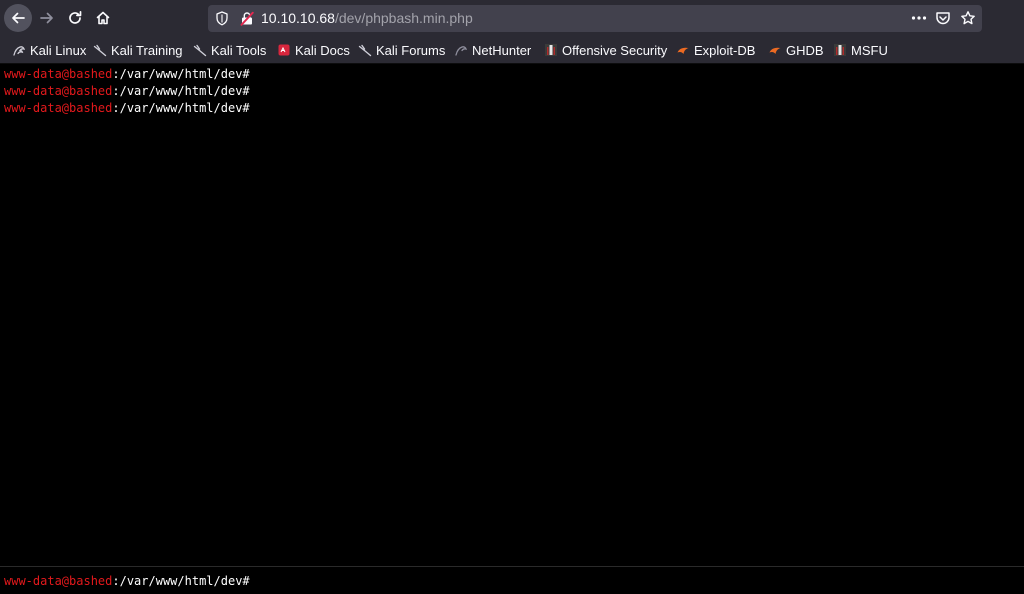  I want to click on reload-button, so click(75, 18).